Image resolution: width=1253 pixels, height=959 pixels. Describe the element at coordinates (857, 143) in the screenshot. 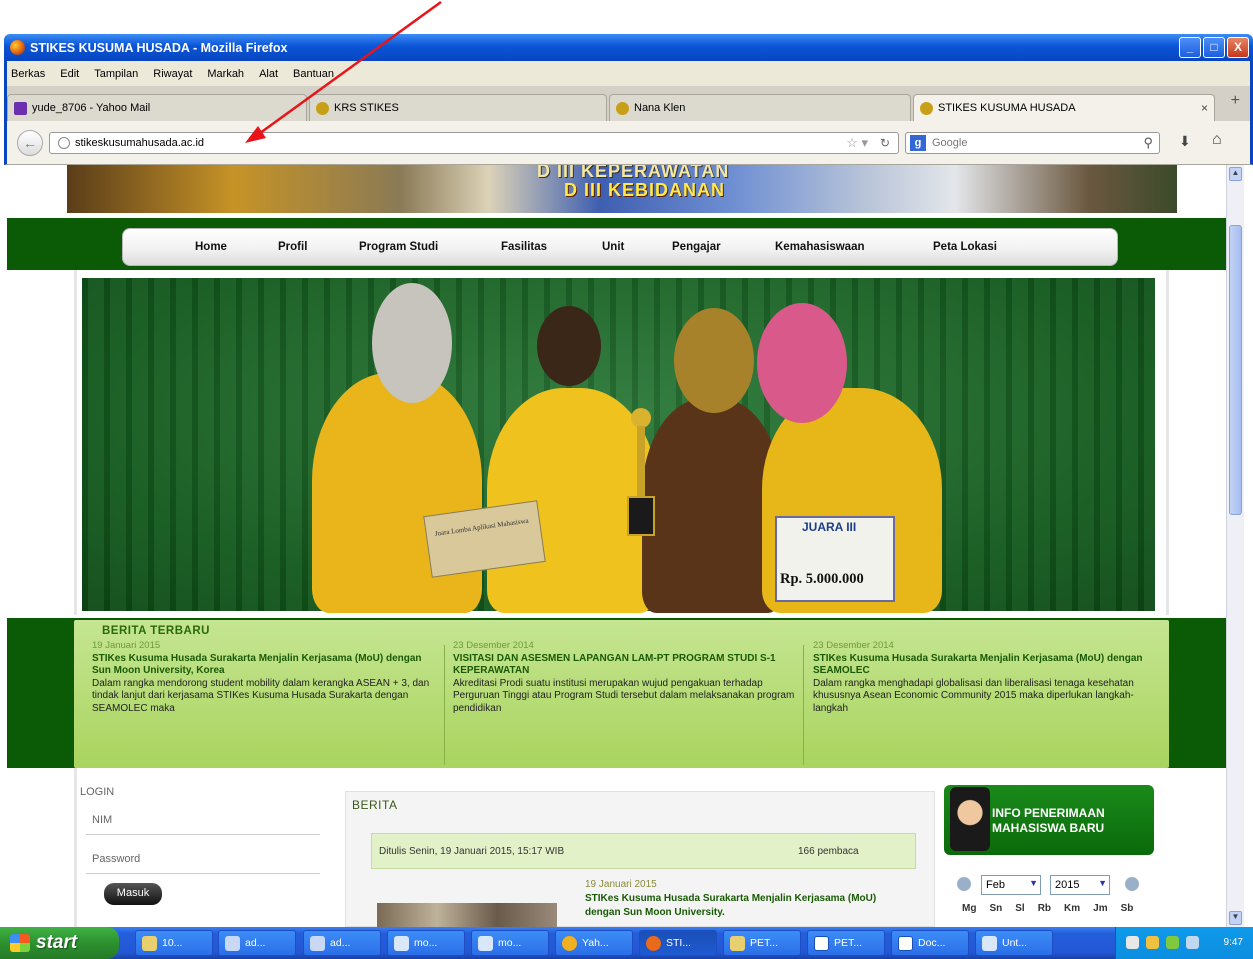

I see `bookmark-star-icon: ☆ ▾` at that location.